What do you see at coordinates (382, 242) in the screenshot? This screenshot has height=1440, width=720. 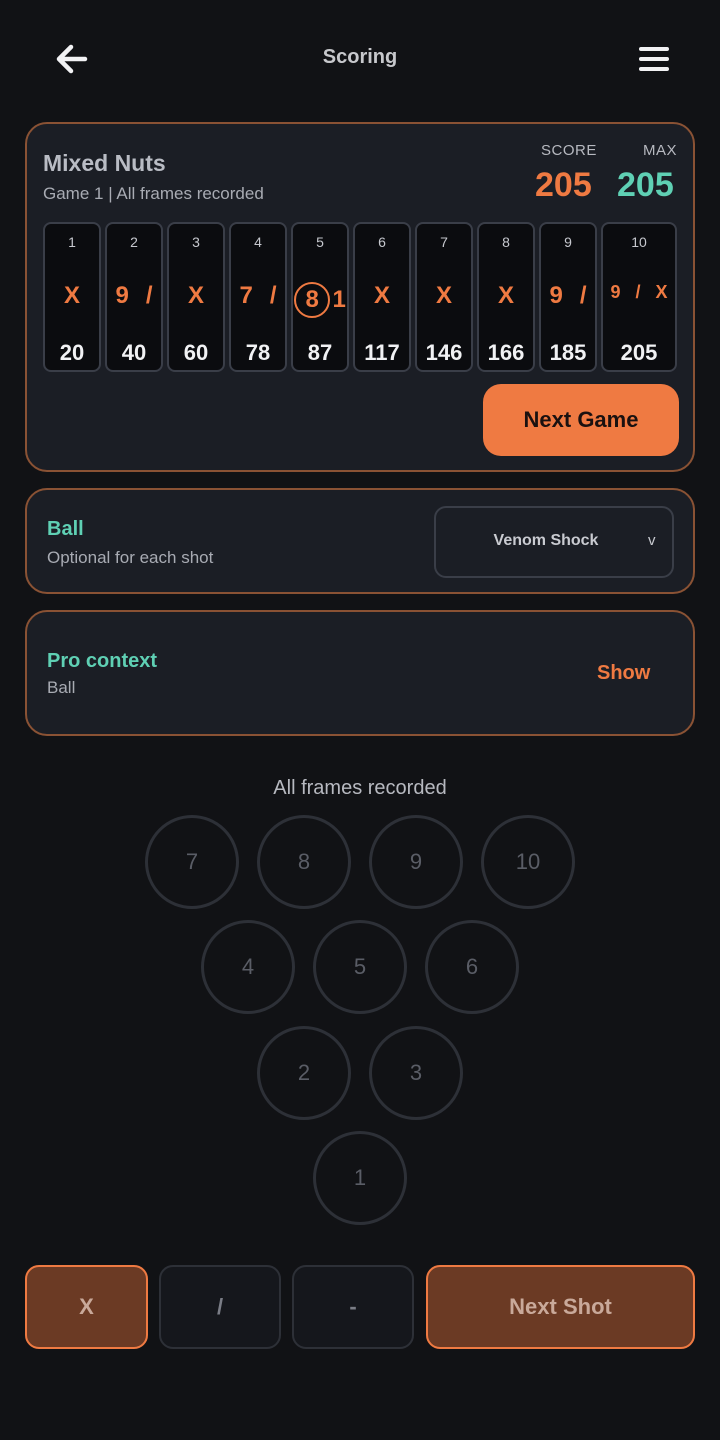 I see `frame-number: 6` at bounding box center [382, 242].